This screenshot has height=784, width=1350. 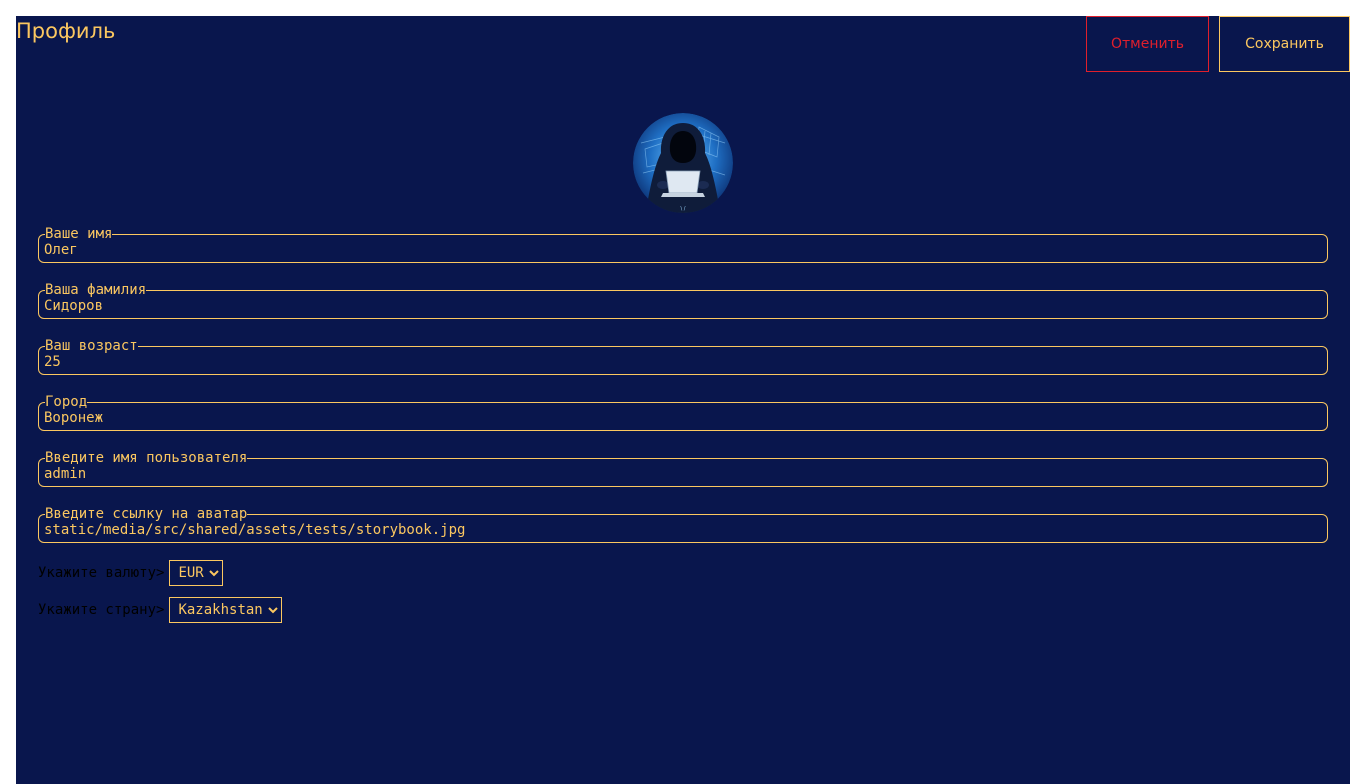 I want to click on country-row: Укажите страну> Kazakhstan, so click(x=160, y=610).